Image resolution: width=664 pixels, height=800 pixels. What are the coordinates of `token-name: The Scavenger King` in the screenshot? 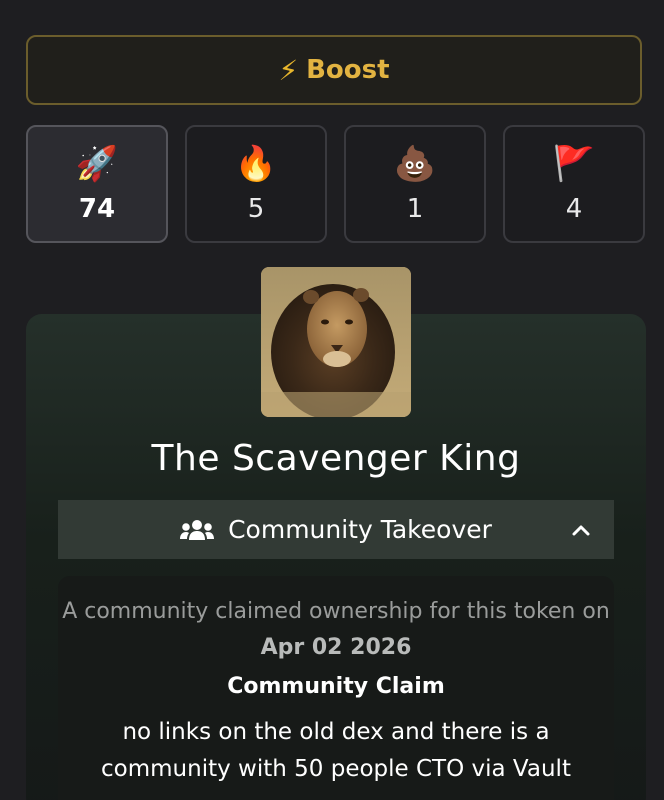 It's located at (336, 458).